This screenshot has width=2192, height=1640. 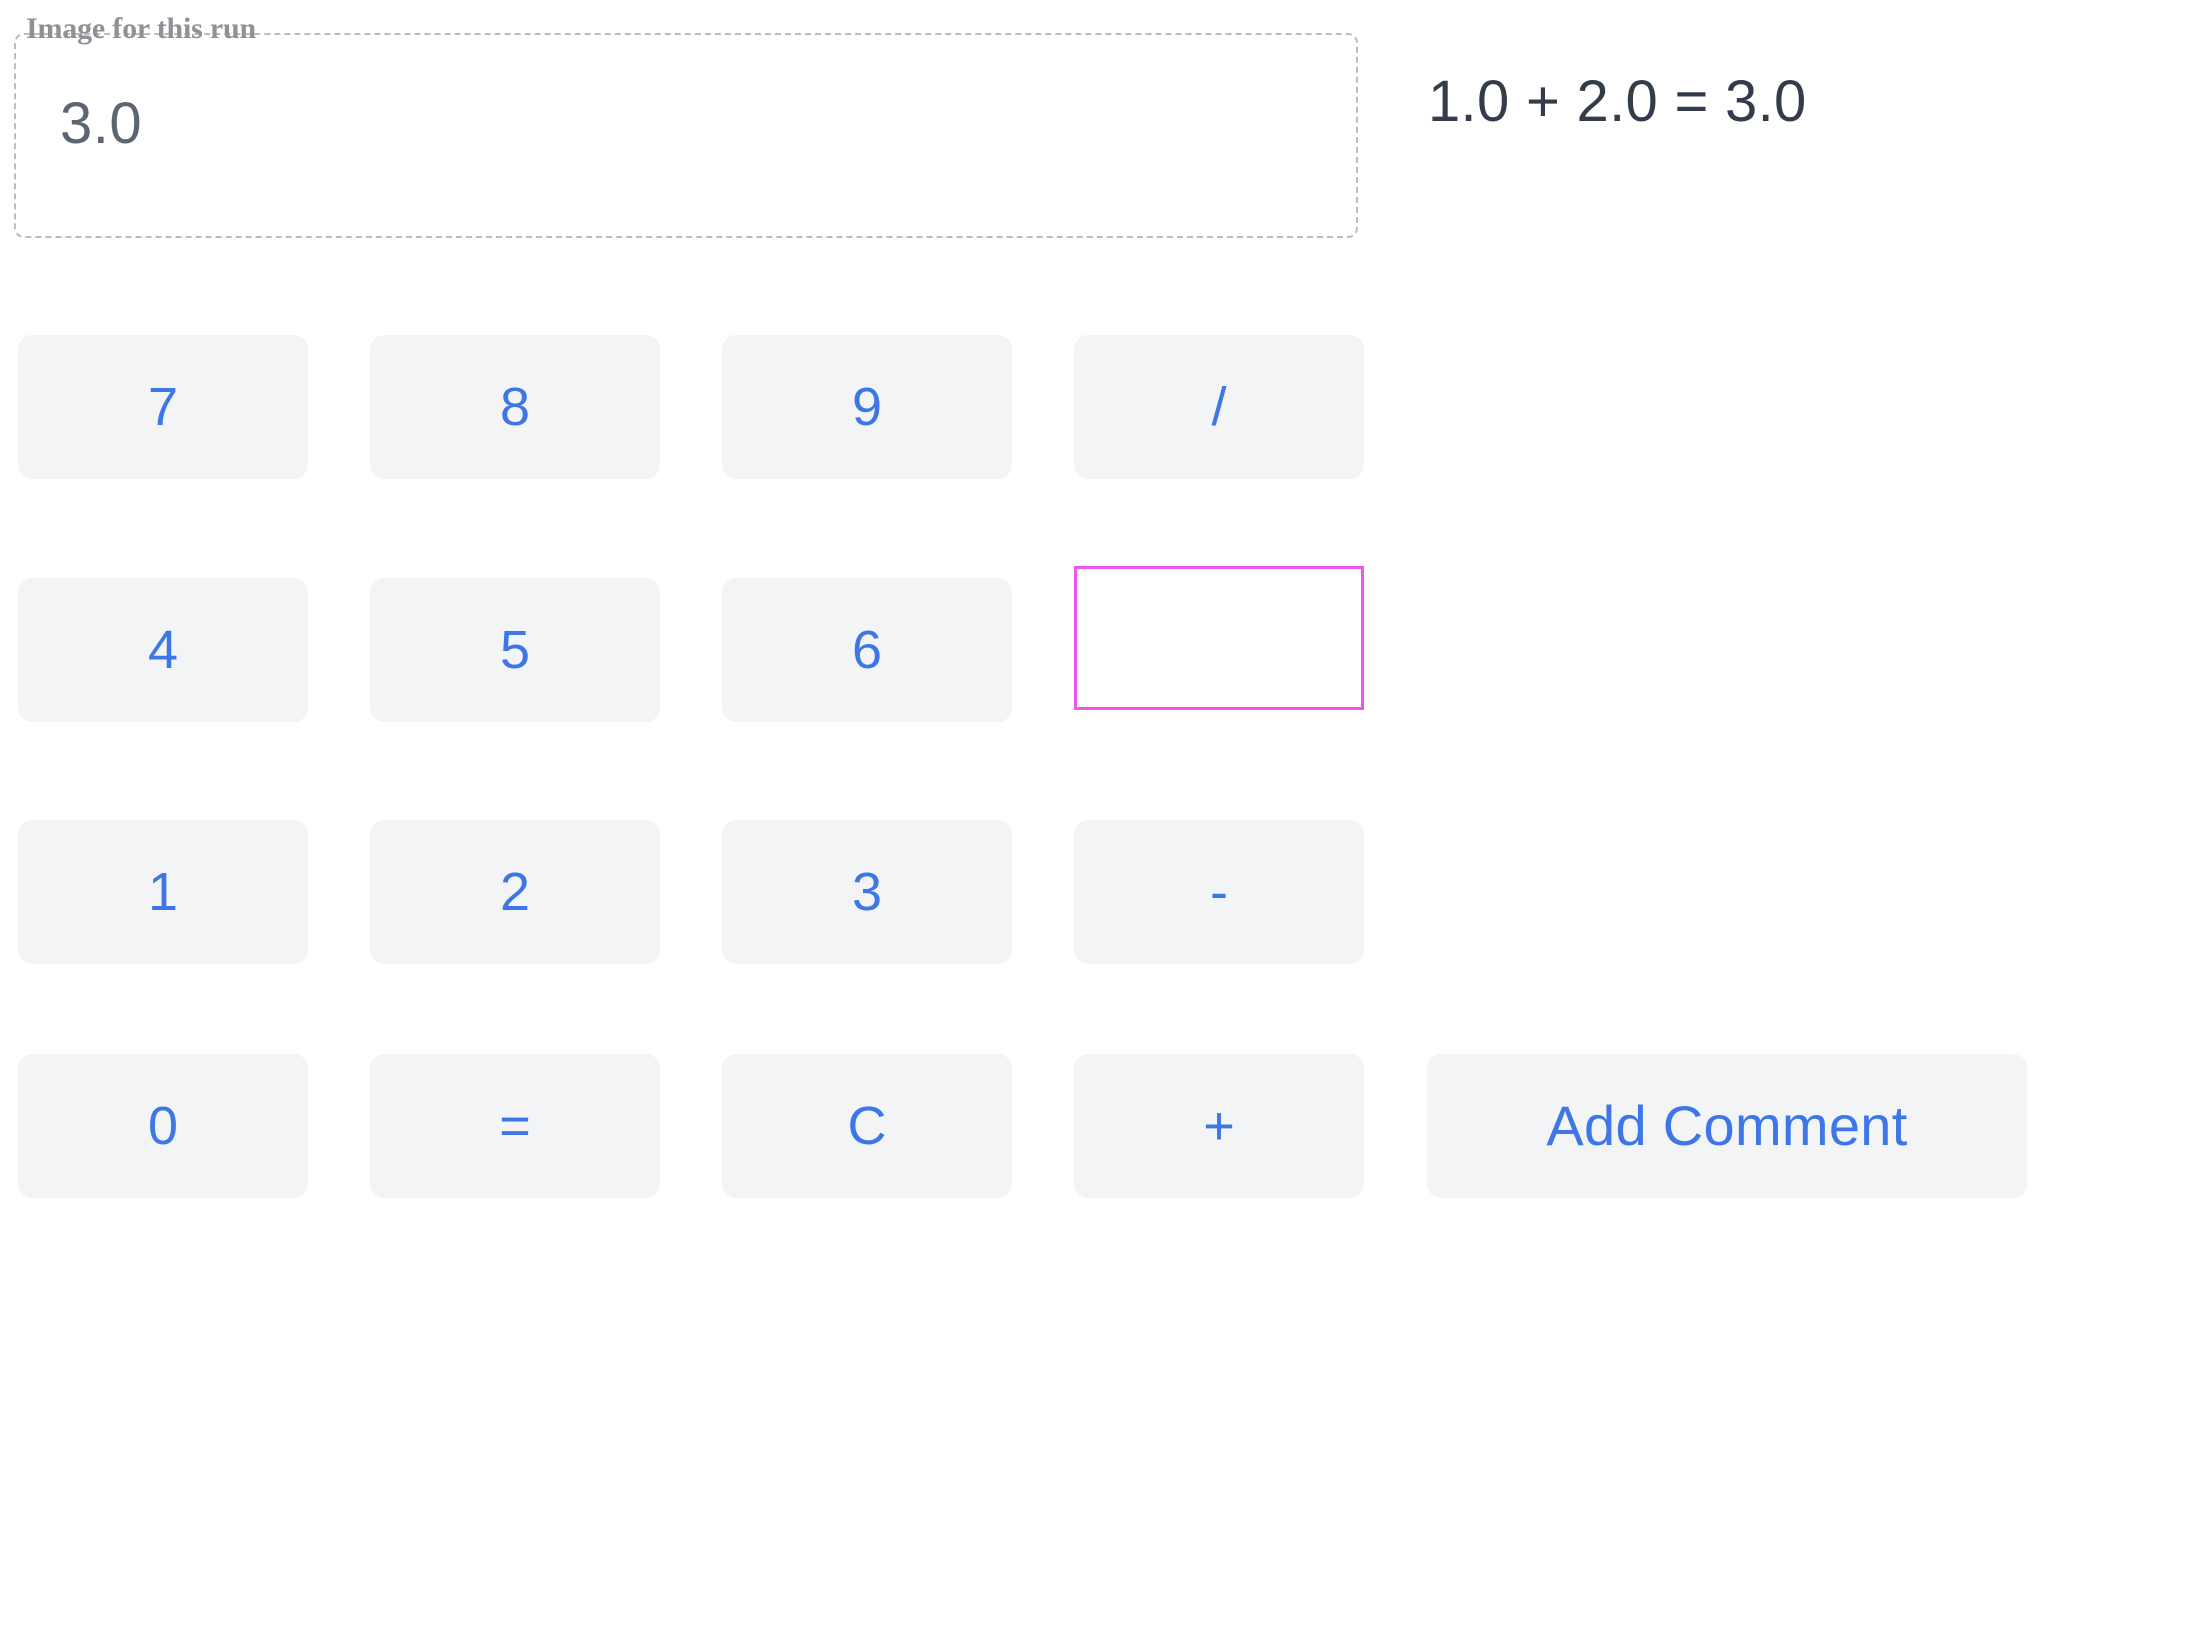 I want to click on key-1: 1, so click(x=163, y=892).